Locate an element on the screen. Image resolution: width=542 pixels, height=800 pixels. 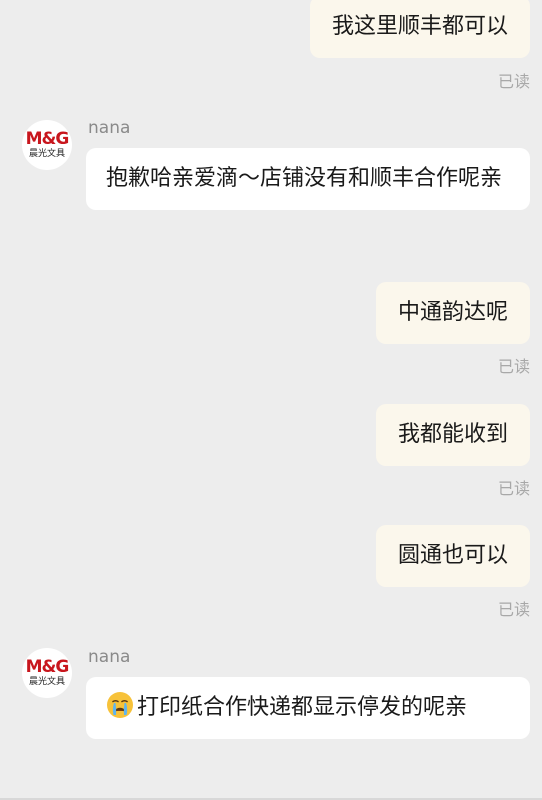
message-bubble-self: 圆通也可以 is located at coordinates (452, 556).